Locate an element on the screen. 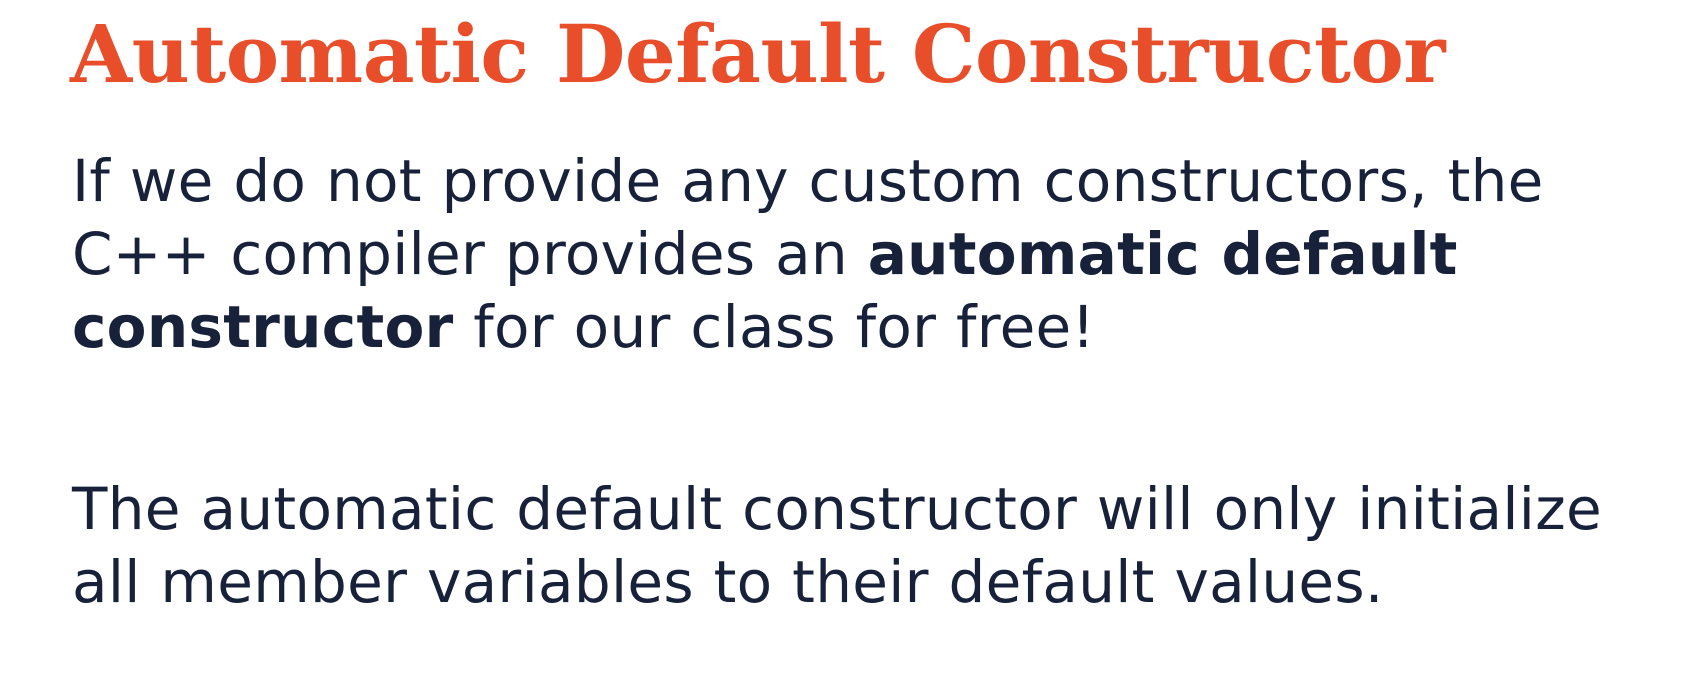  slide-title: Automatic Default Constructor is located at coordinates (758, 54).